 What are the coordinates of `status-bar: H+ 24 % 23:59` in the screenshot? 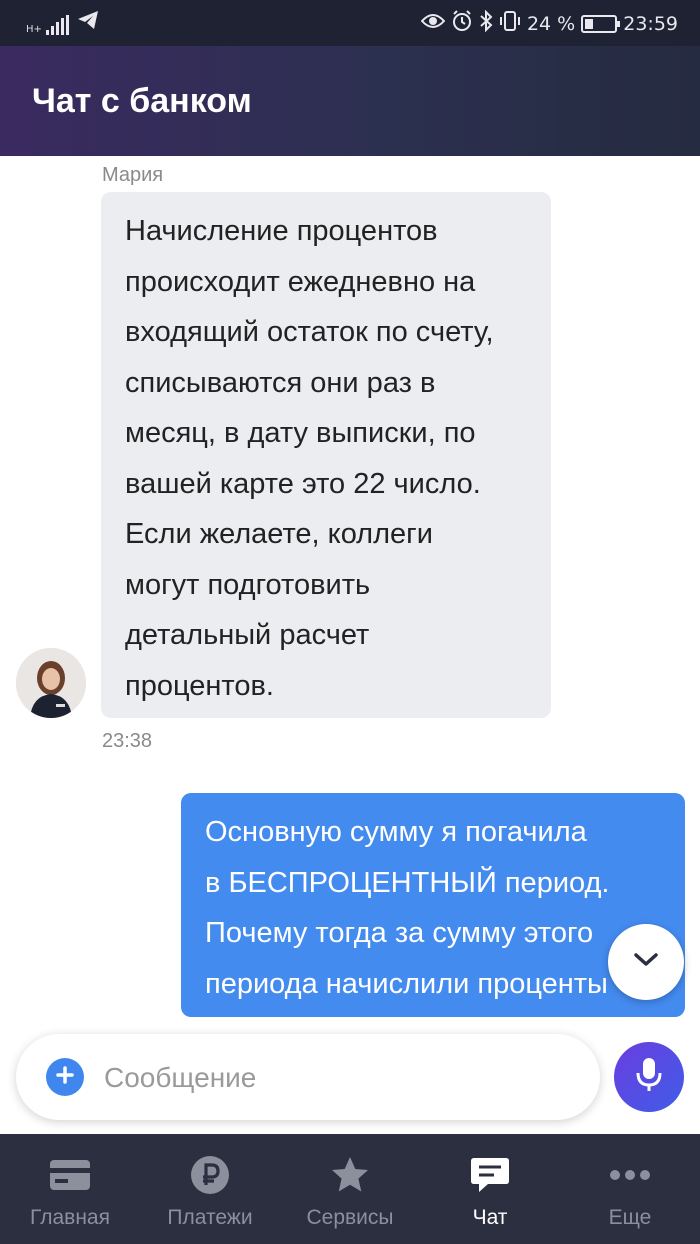 It's located at (350, 23).